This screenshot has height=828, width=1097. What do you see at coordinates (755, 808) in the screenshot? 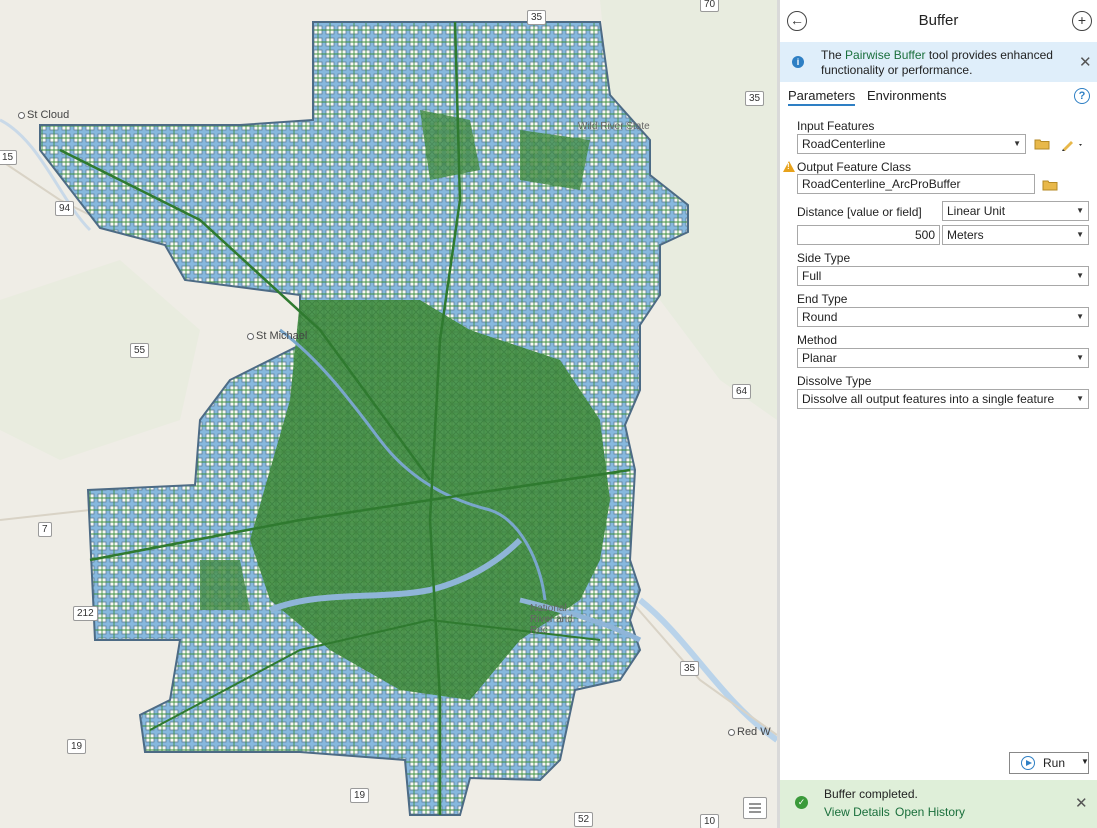
I see `map-legend-icon` at bounding box center [755, 808].